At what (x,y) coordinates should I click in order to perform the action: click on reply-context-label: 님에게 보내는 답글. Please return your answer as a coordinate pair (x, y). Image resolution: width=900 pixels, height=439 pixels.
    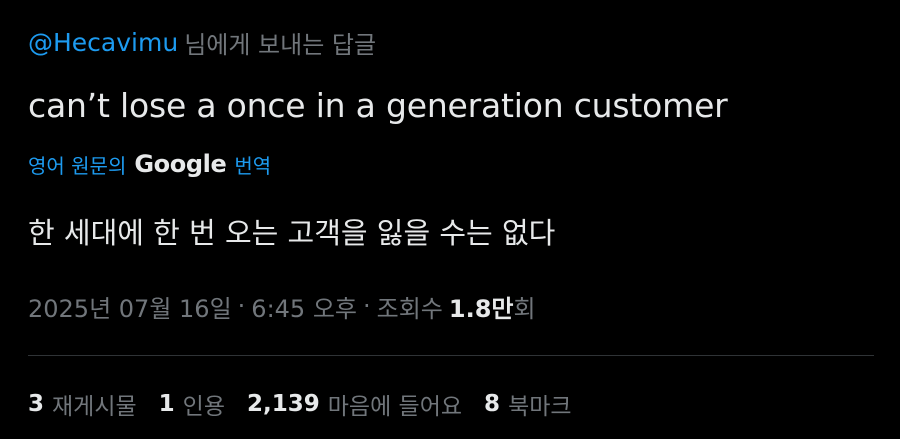
    Looking at the image, I should click on (280, 44).